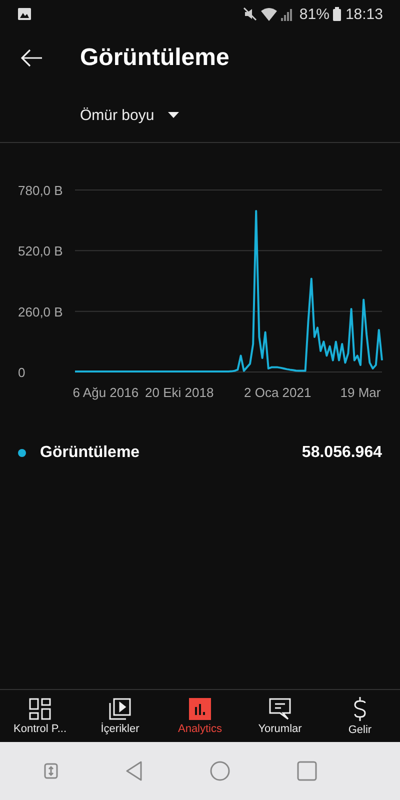 The width and height of the screenshot is (400, 800). I want to click on back-arrow-icon, so click(32, 58).